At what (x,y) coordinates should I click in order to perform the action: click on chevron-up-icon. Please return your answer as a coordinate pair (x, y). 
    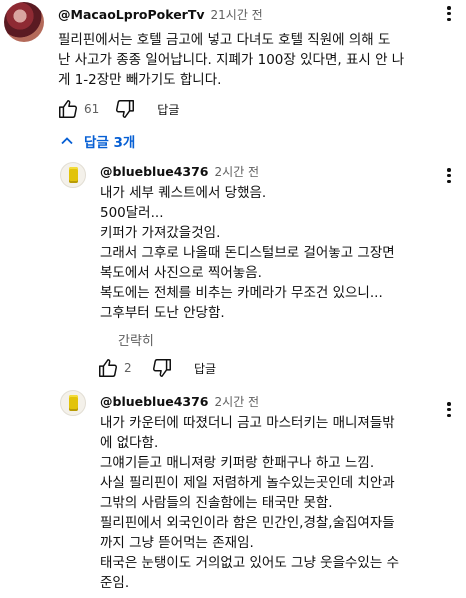
    Looking at the image, I should click on (67, 141).